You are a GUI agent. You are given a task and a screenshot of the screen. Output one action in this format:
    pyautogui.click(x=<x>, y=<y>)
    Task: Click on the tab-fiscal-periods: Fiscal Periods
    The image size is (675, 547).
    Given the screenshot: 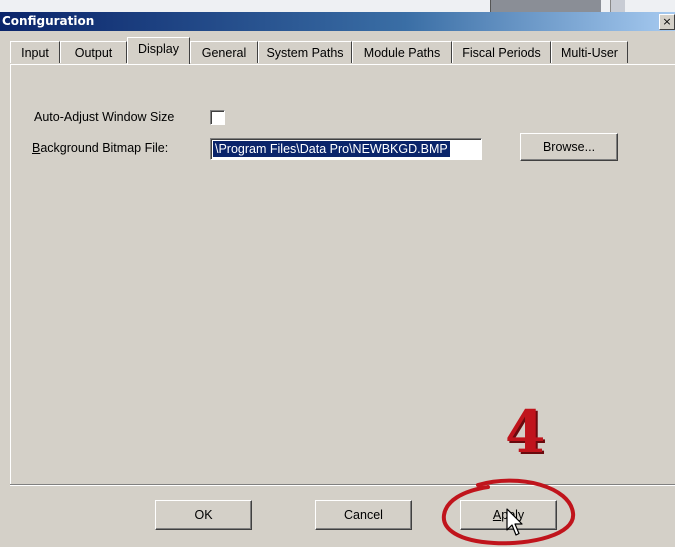 What is the action you would take?
    pyautogui.click(x=501, y=52)
    